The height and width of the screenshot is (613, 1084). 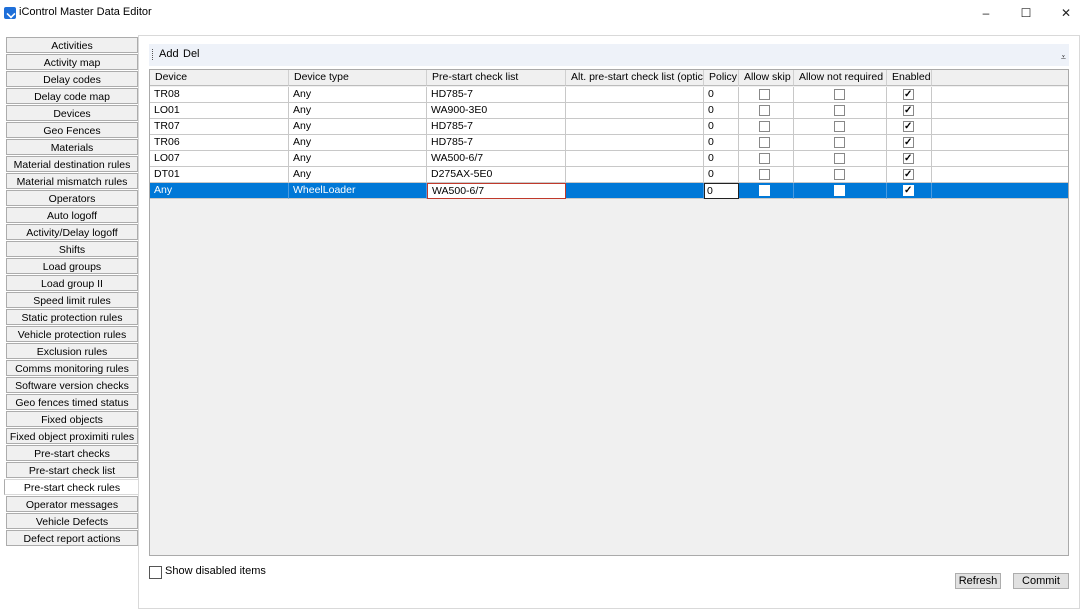 What do you see at coordinates (72, 368) in the screenshot?
I see `sidebar-item-comms-monitoring-rules: Comms monitoring rules` at bounding box center [72, 368].